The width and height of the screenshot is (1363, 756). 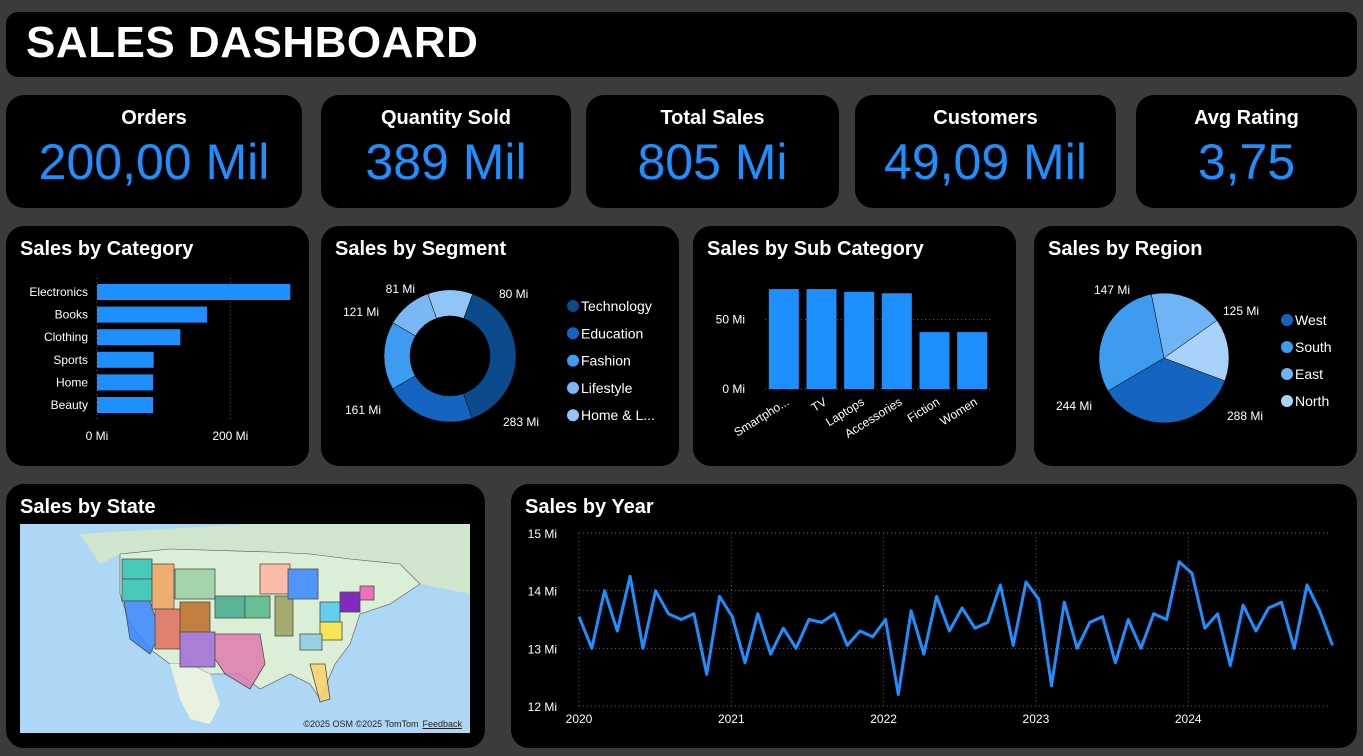 What do you see at coordinates (1313, 347) in the screenshot?
I see `legend-label: South` at bounding box center [1313, 347].